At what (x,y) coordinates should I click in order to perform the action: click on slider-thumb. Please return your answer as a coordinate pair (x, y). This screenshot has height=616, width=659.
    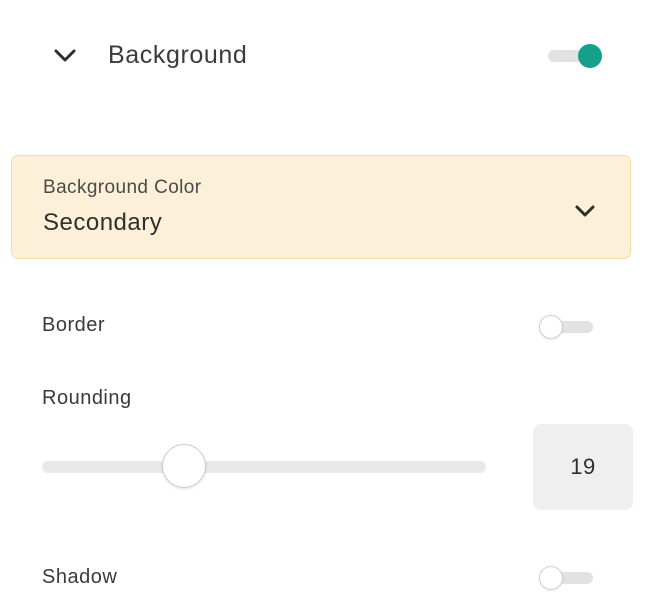
    Looking at the image, I should click on (184, 466).